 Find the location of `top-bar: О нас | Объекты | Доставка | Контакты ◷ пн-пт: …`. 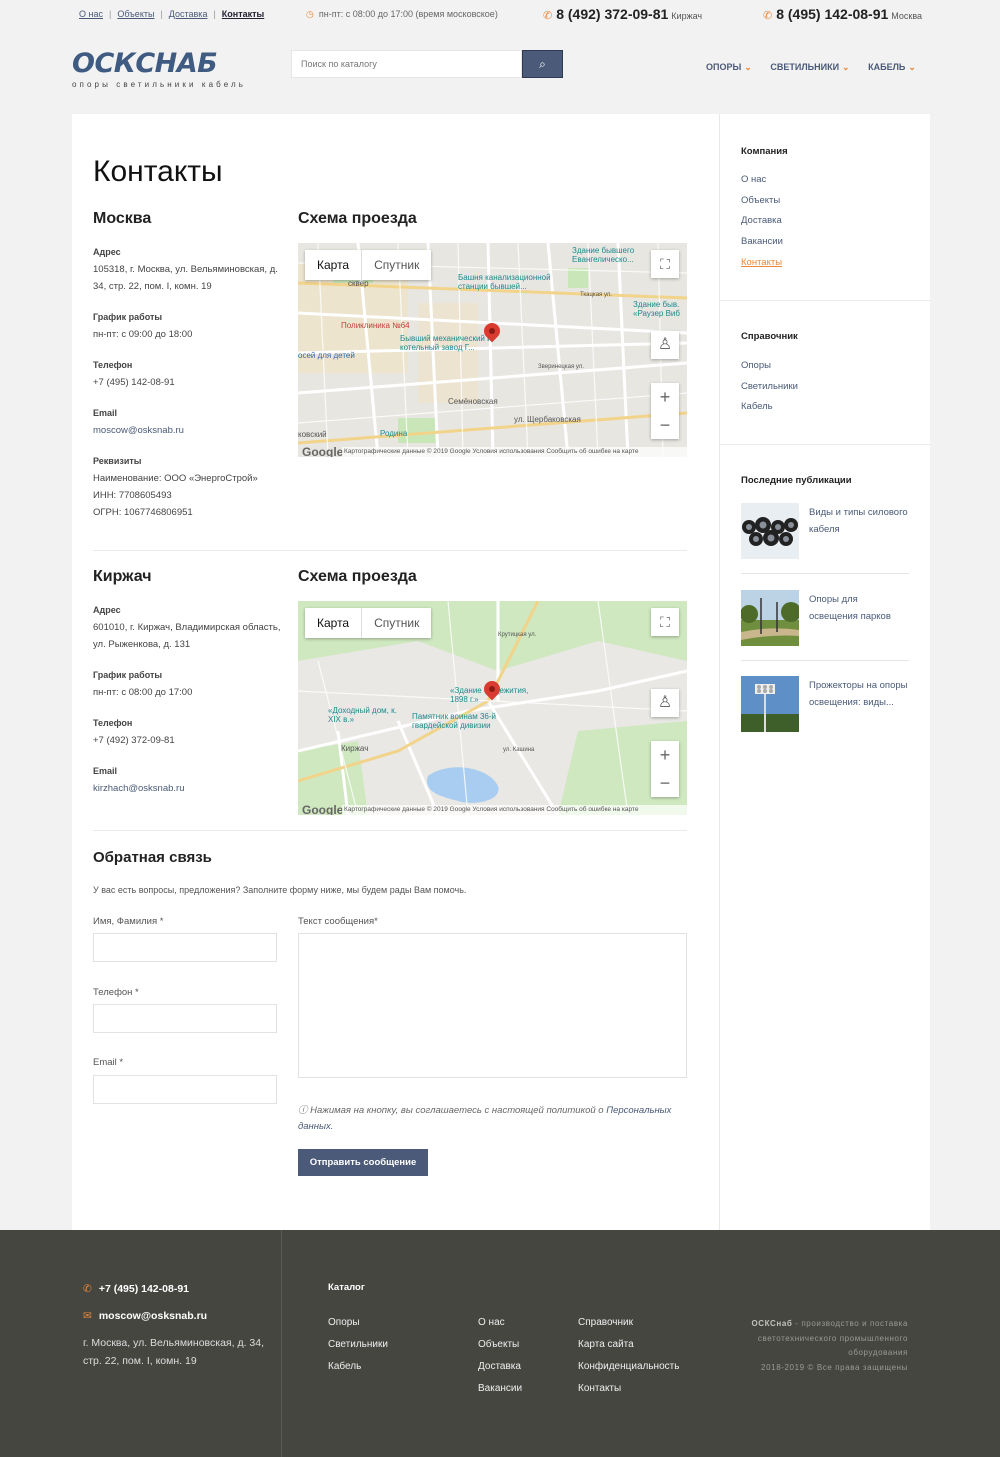

top-bar: О нас | Объекты | Доставка | Контакты ◷ пн-пт: … is located at coordinates (500, 15).